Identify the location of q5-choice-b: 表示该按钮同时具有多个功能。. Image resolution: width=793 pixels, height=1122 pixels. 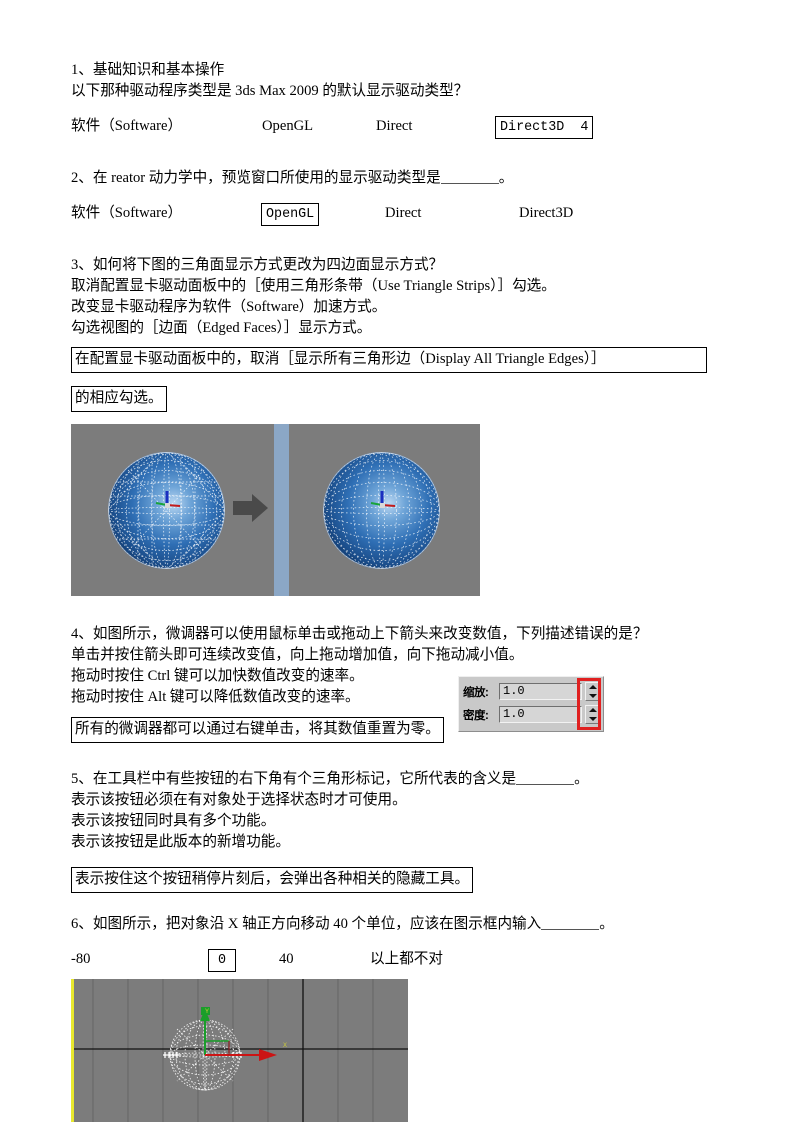
(389, 821).